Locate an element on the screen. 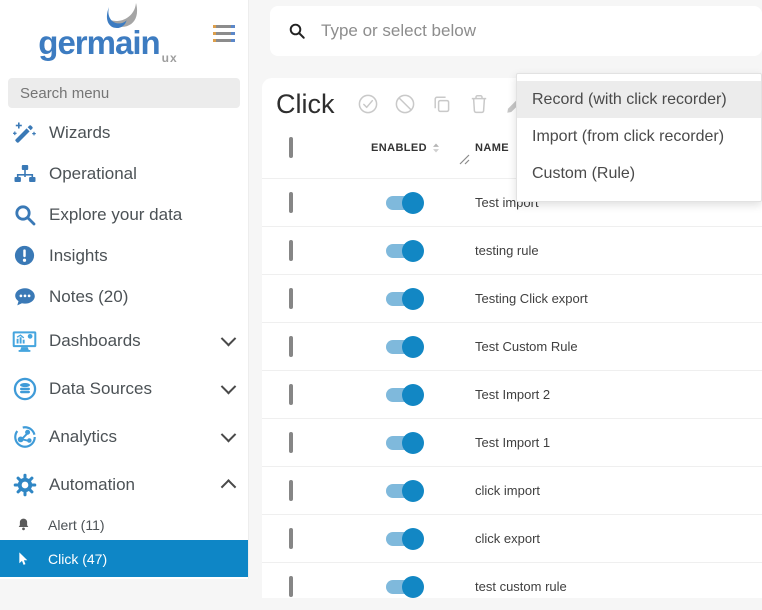 This screenshot has height=610, width=762. table-row: test custom rule is located at coordinates (512, 586).